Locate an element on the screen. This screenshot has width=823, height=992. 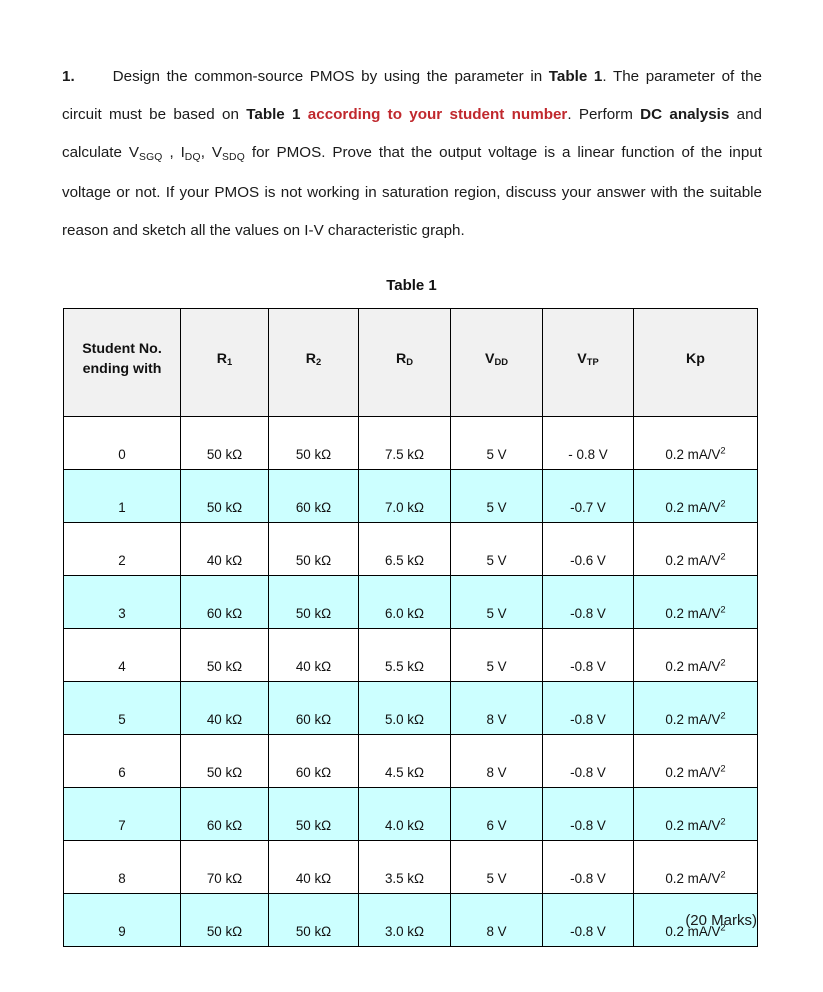
variable-vsgq: VSGQ is located at coordinates (146, 153).